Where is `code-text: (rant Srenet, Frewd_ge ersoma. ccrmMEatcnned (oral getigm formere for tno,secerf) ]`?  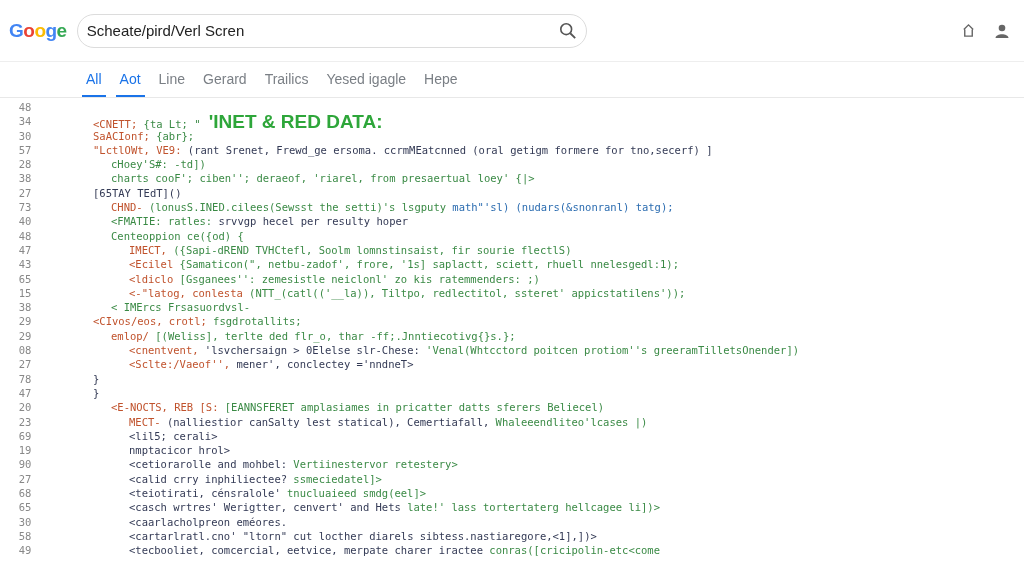 code-text: (rant Srenet, Frewd_ge ersoma. ccrmMEatcnned (oral getigm formere for tno,secerf) ] is located at coordinates (450, 150).